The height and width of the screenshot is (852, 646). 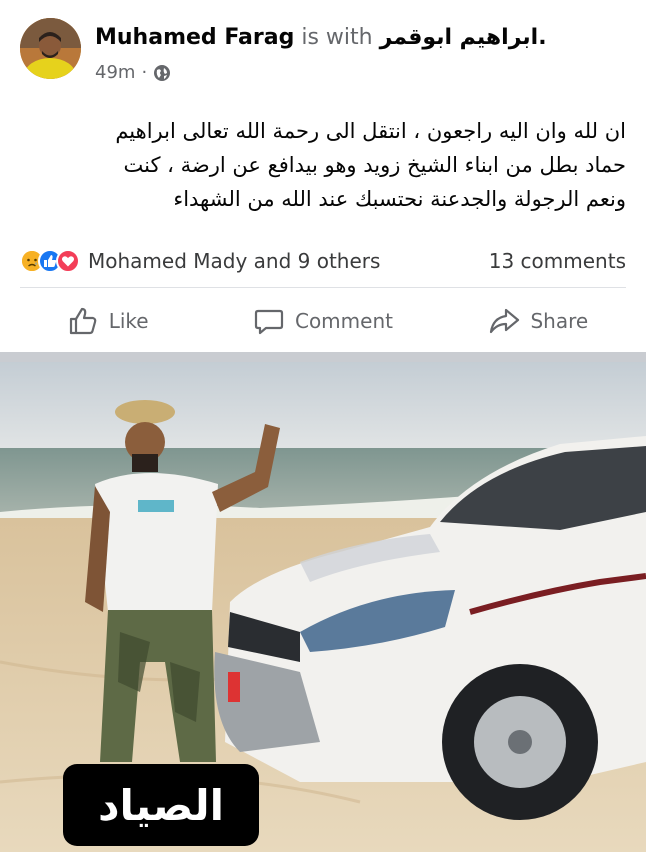 What do you see at coordinates (162, 73) in the screenshot?
I see `globe-icon` at bounding box center [162, 73].